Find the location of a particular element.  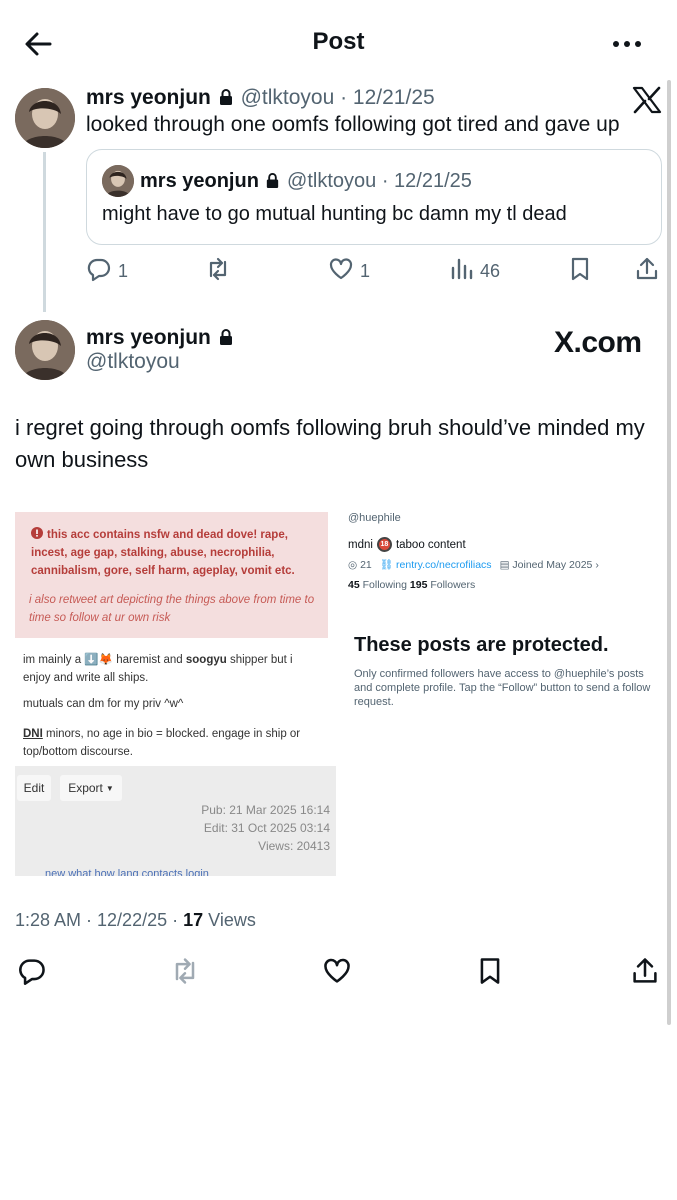

profile-handle: @huephile is located at coordinates (374, 518).